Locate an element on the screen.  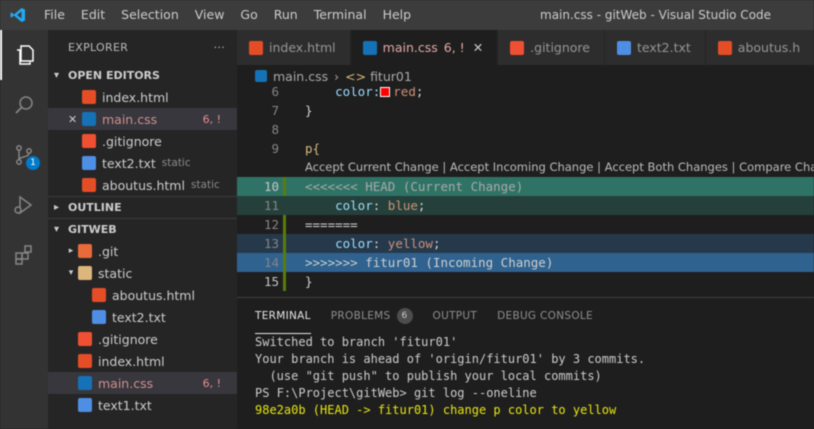
tree-item-name: .git is located at coordinates (108, 251).